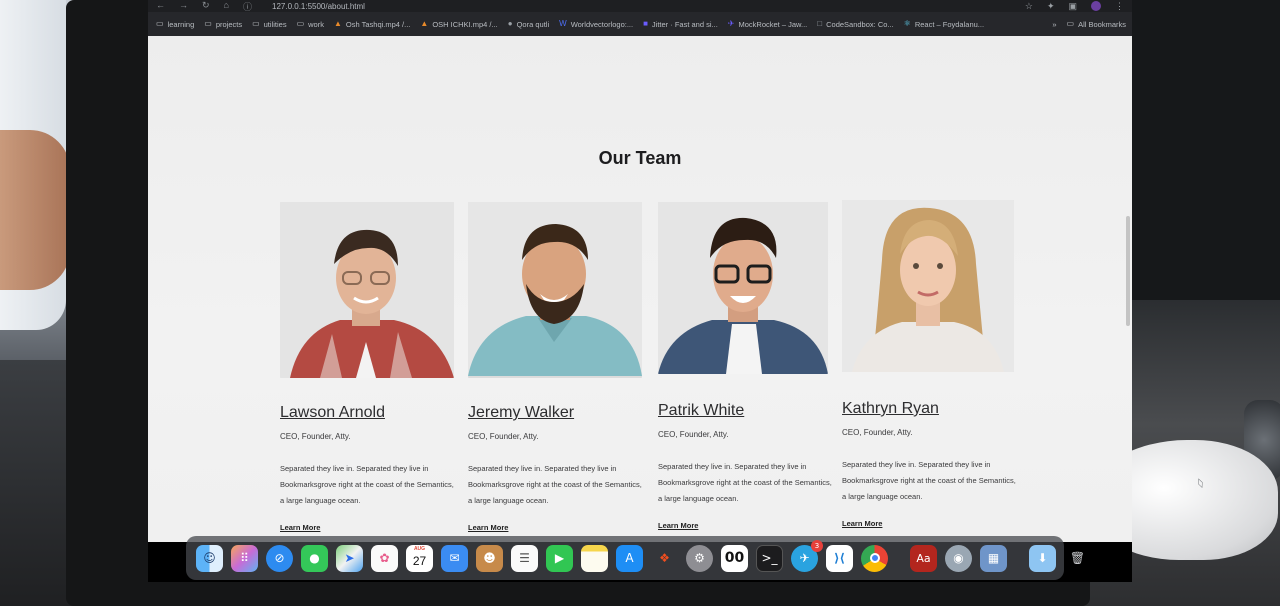 This screenshot has height=606, width=1280. What do you see at coordinates (279, 558) in the screenshot?
I see `safari-icon: ⊘` at bounding box center [279, 558].